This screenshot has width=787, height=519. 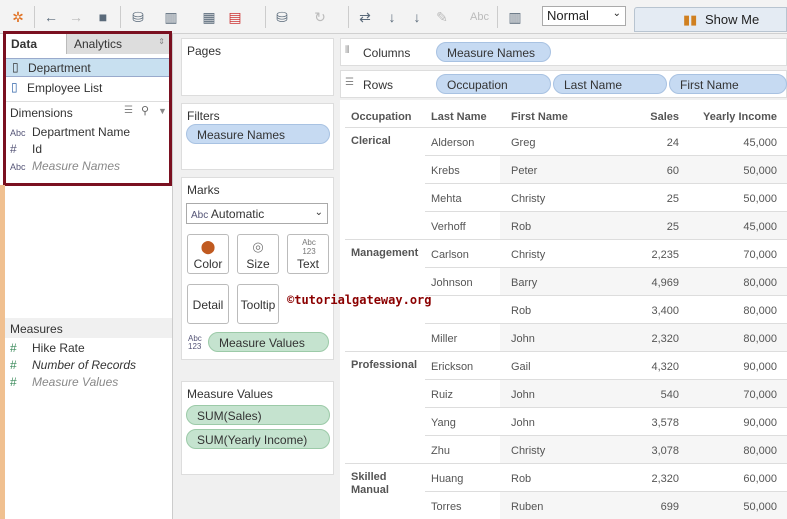 What do you see at coordinates (710, 19) in the screenshot?
I see `show-me-button: ▮▮ Show Me` at bounding box center [710, 19].